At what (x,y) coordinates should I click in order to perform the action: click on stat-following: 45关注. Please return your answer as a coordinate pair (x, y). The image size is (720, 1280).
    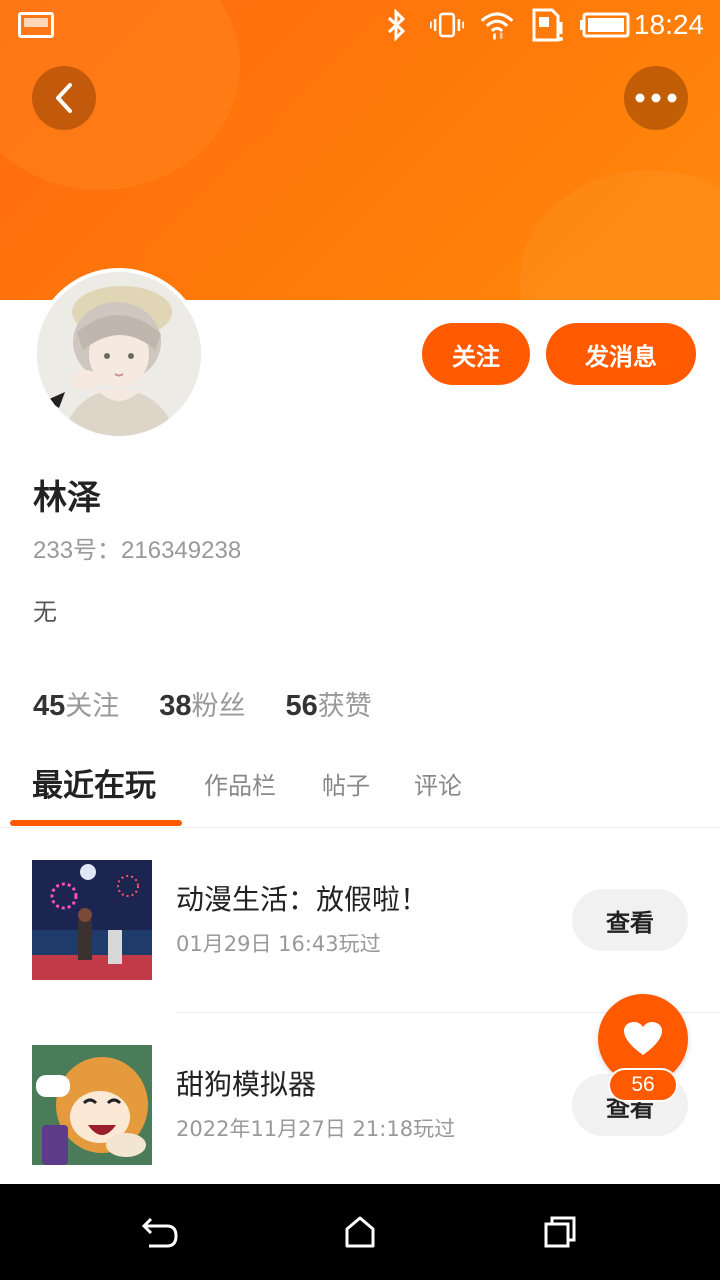
    Looking at the image, I should click on (76, 703).